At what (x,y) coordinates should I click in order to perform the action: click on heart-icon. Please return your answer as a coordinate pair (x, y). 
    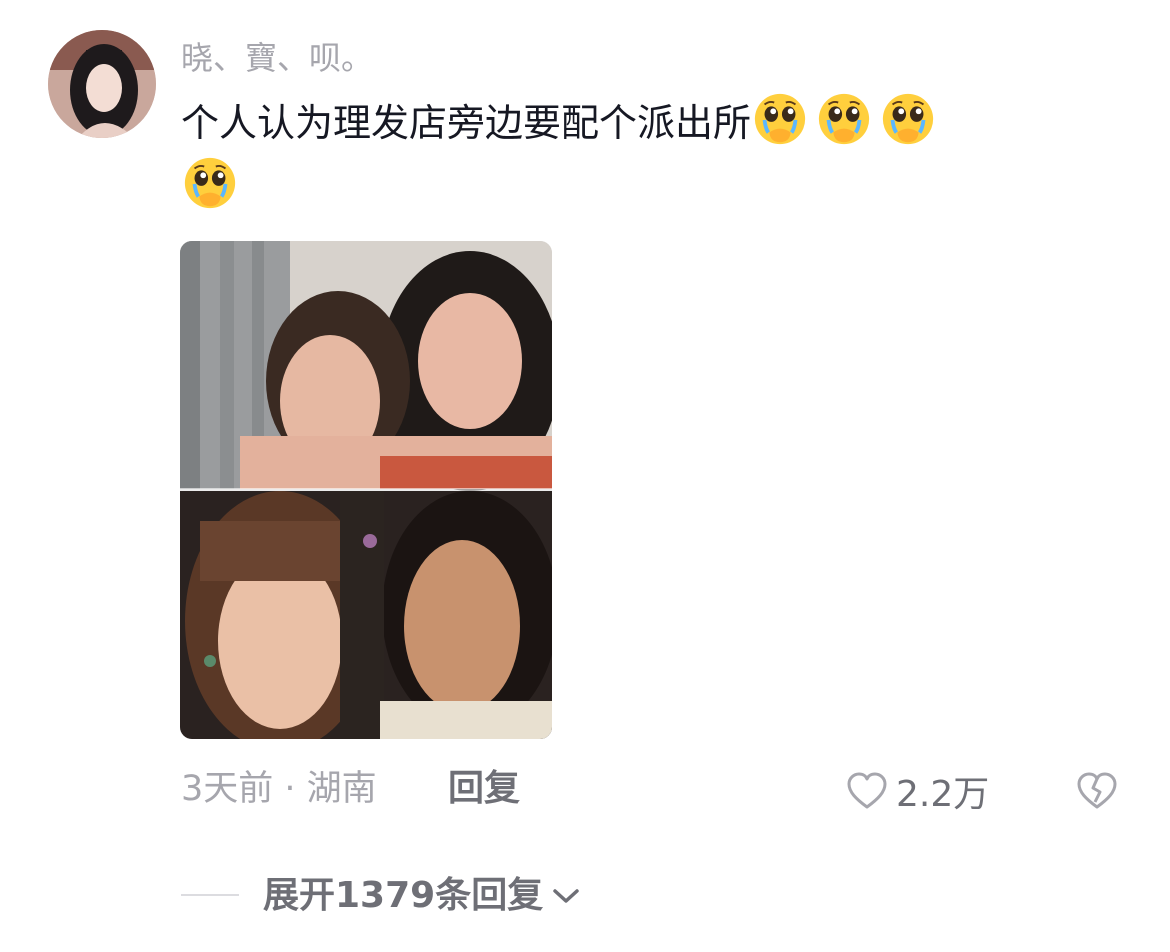
    Looking at the image, I should click on (867, 790).